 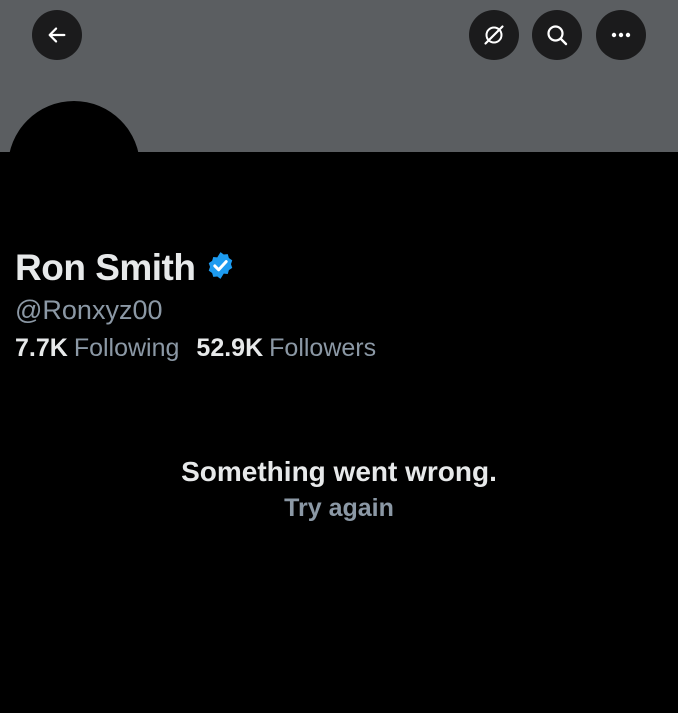 I want to click on username-handle: @Ronxyz00, so click(x=89, y=310).